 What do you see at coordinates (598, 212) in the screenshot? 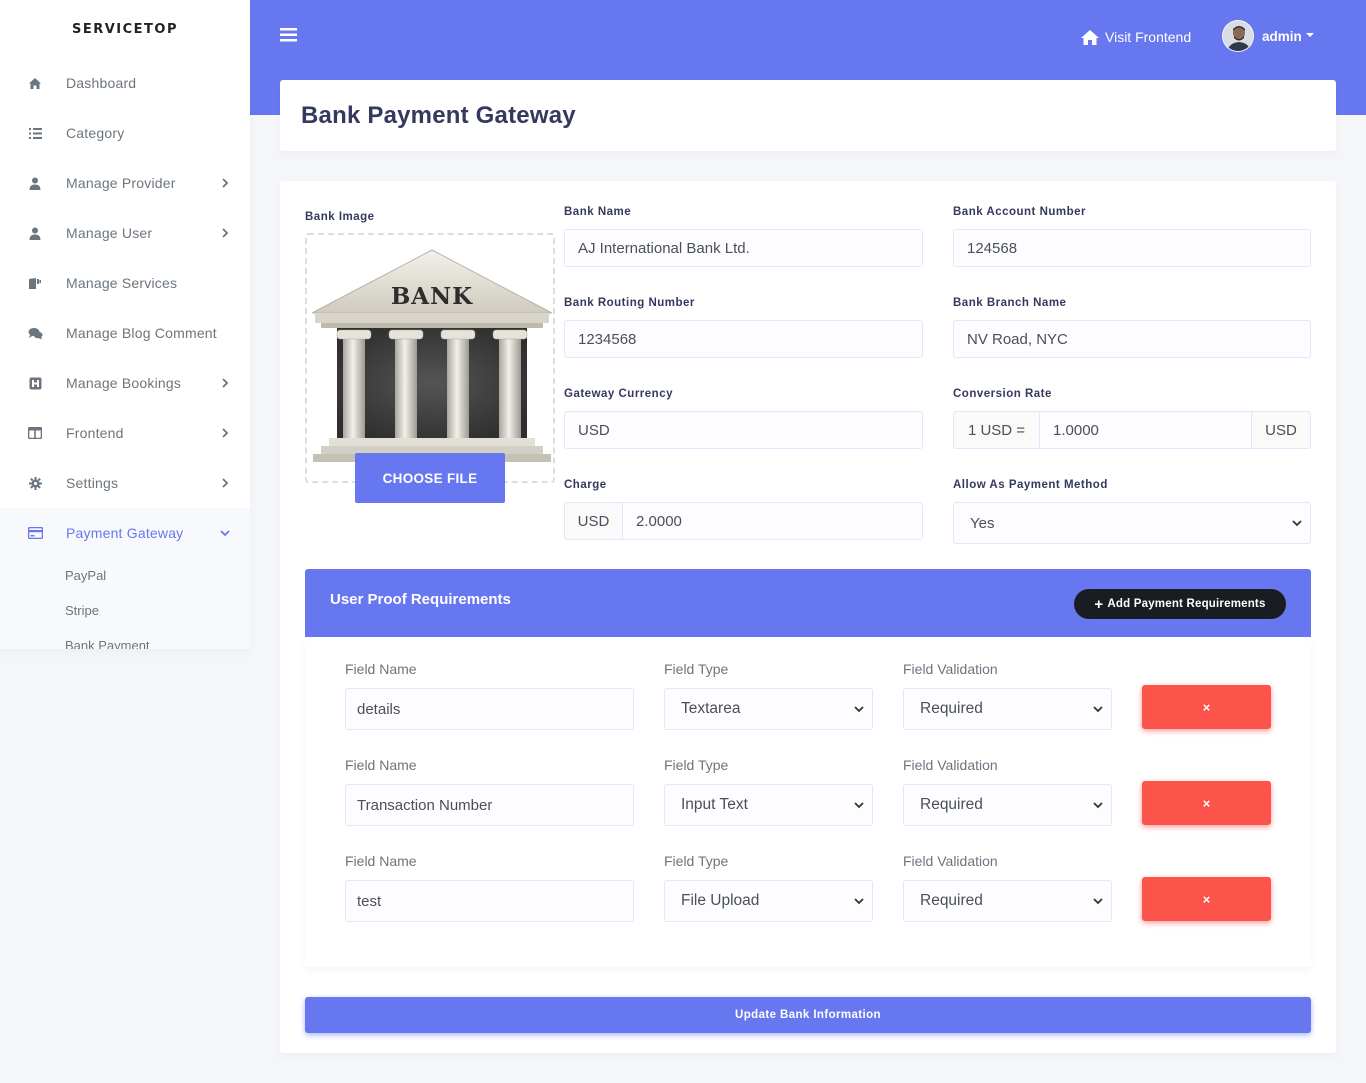
I see `bank-name-label: Bank Name` at bounding box center [598, 212].